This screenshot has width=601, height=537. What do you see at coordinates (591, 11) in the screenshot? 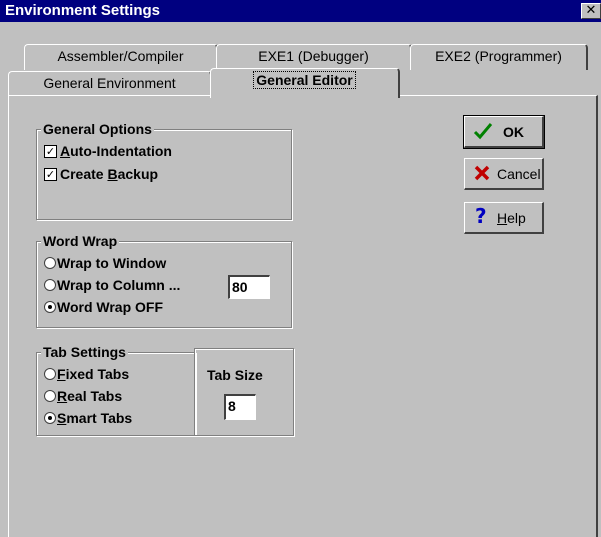
I see `close-button: ✕` at bounding box center [591, 11].